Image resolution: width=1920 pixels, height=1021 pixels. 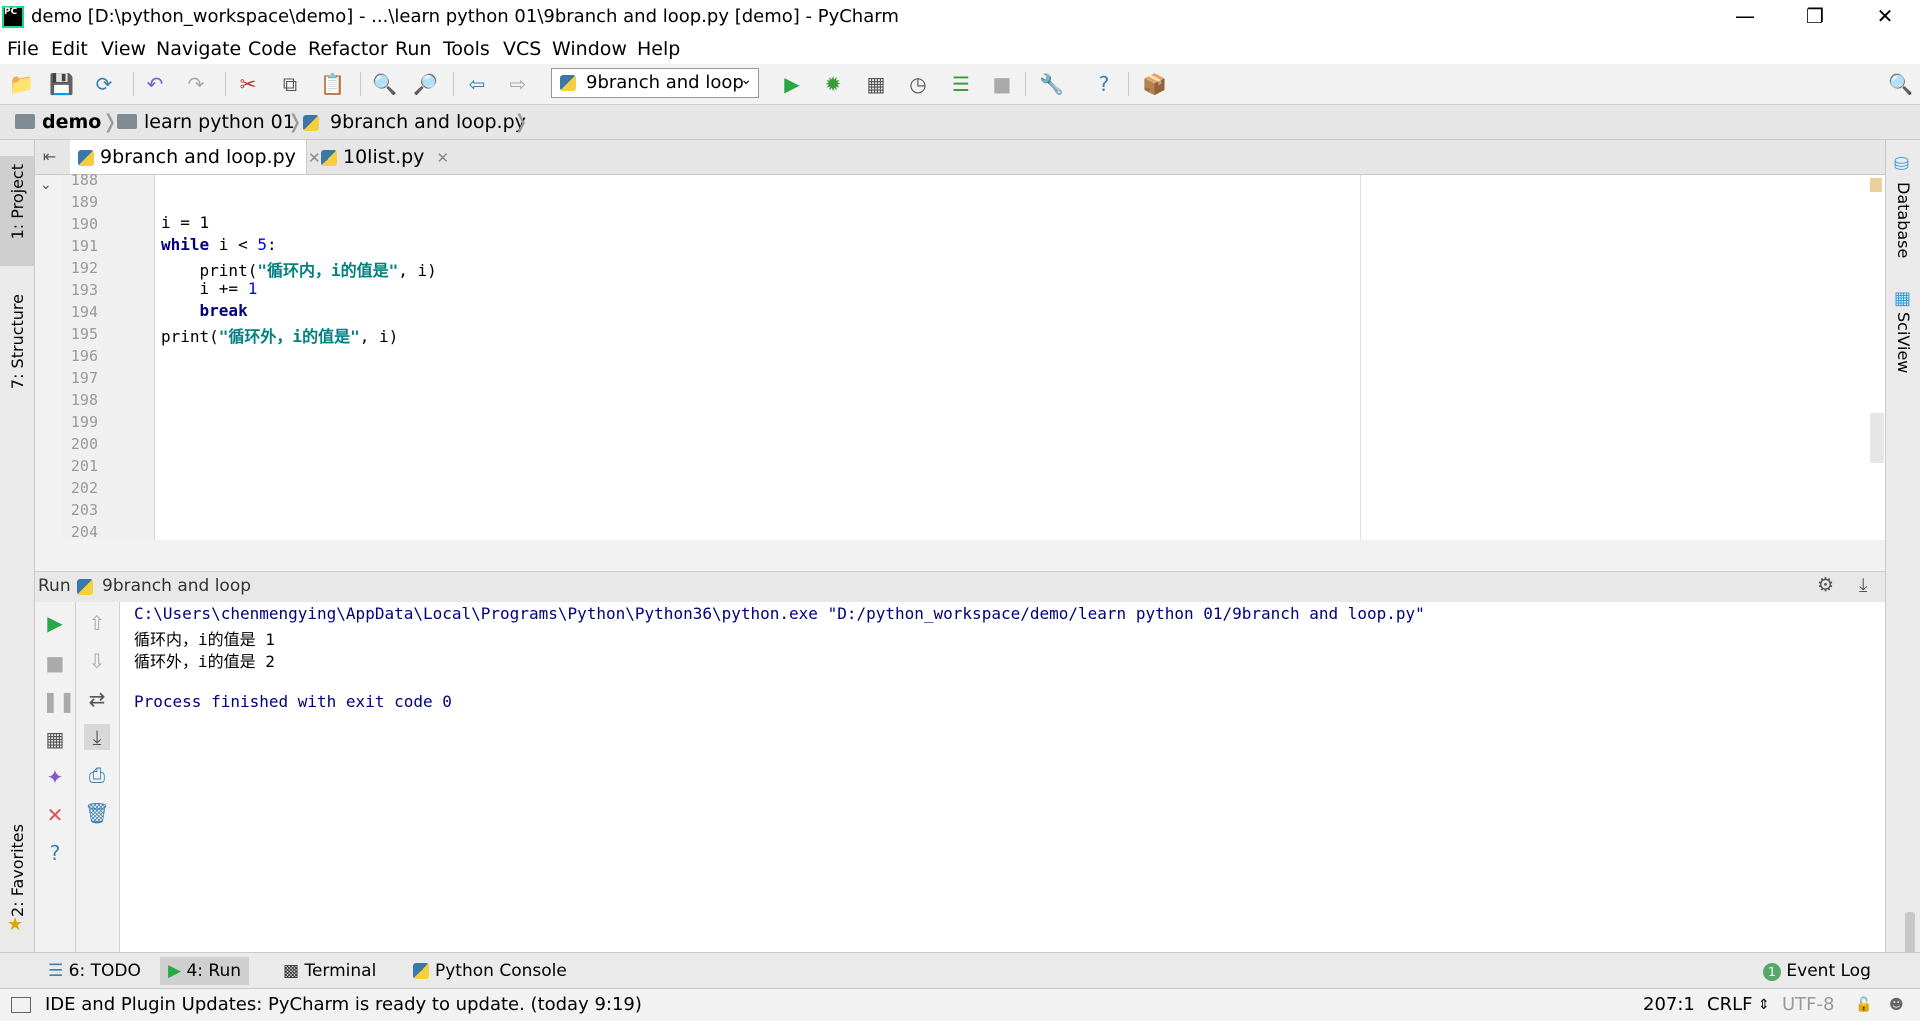 I want to click on close-icon: ✕, so click(x=55, y=815).